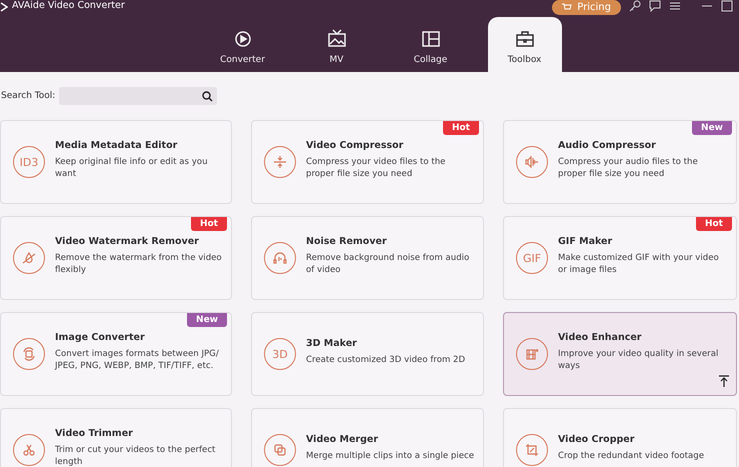 This screenshot has width=739, height=467. Describe the element at coordinates (724, 381) in the screenshot. I see `scroll-top-icon` at that location.